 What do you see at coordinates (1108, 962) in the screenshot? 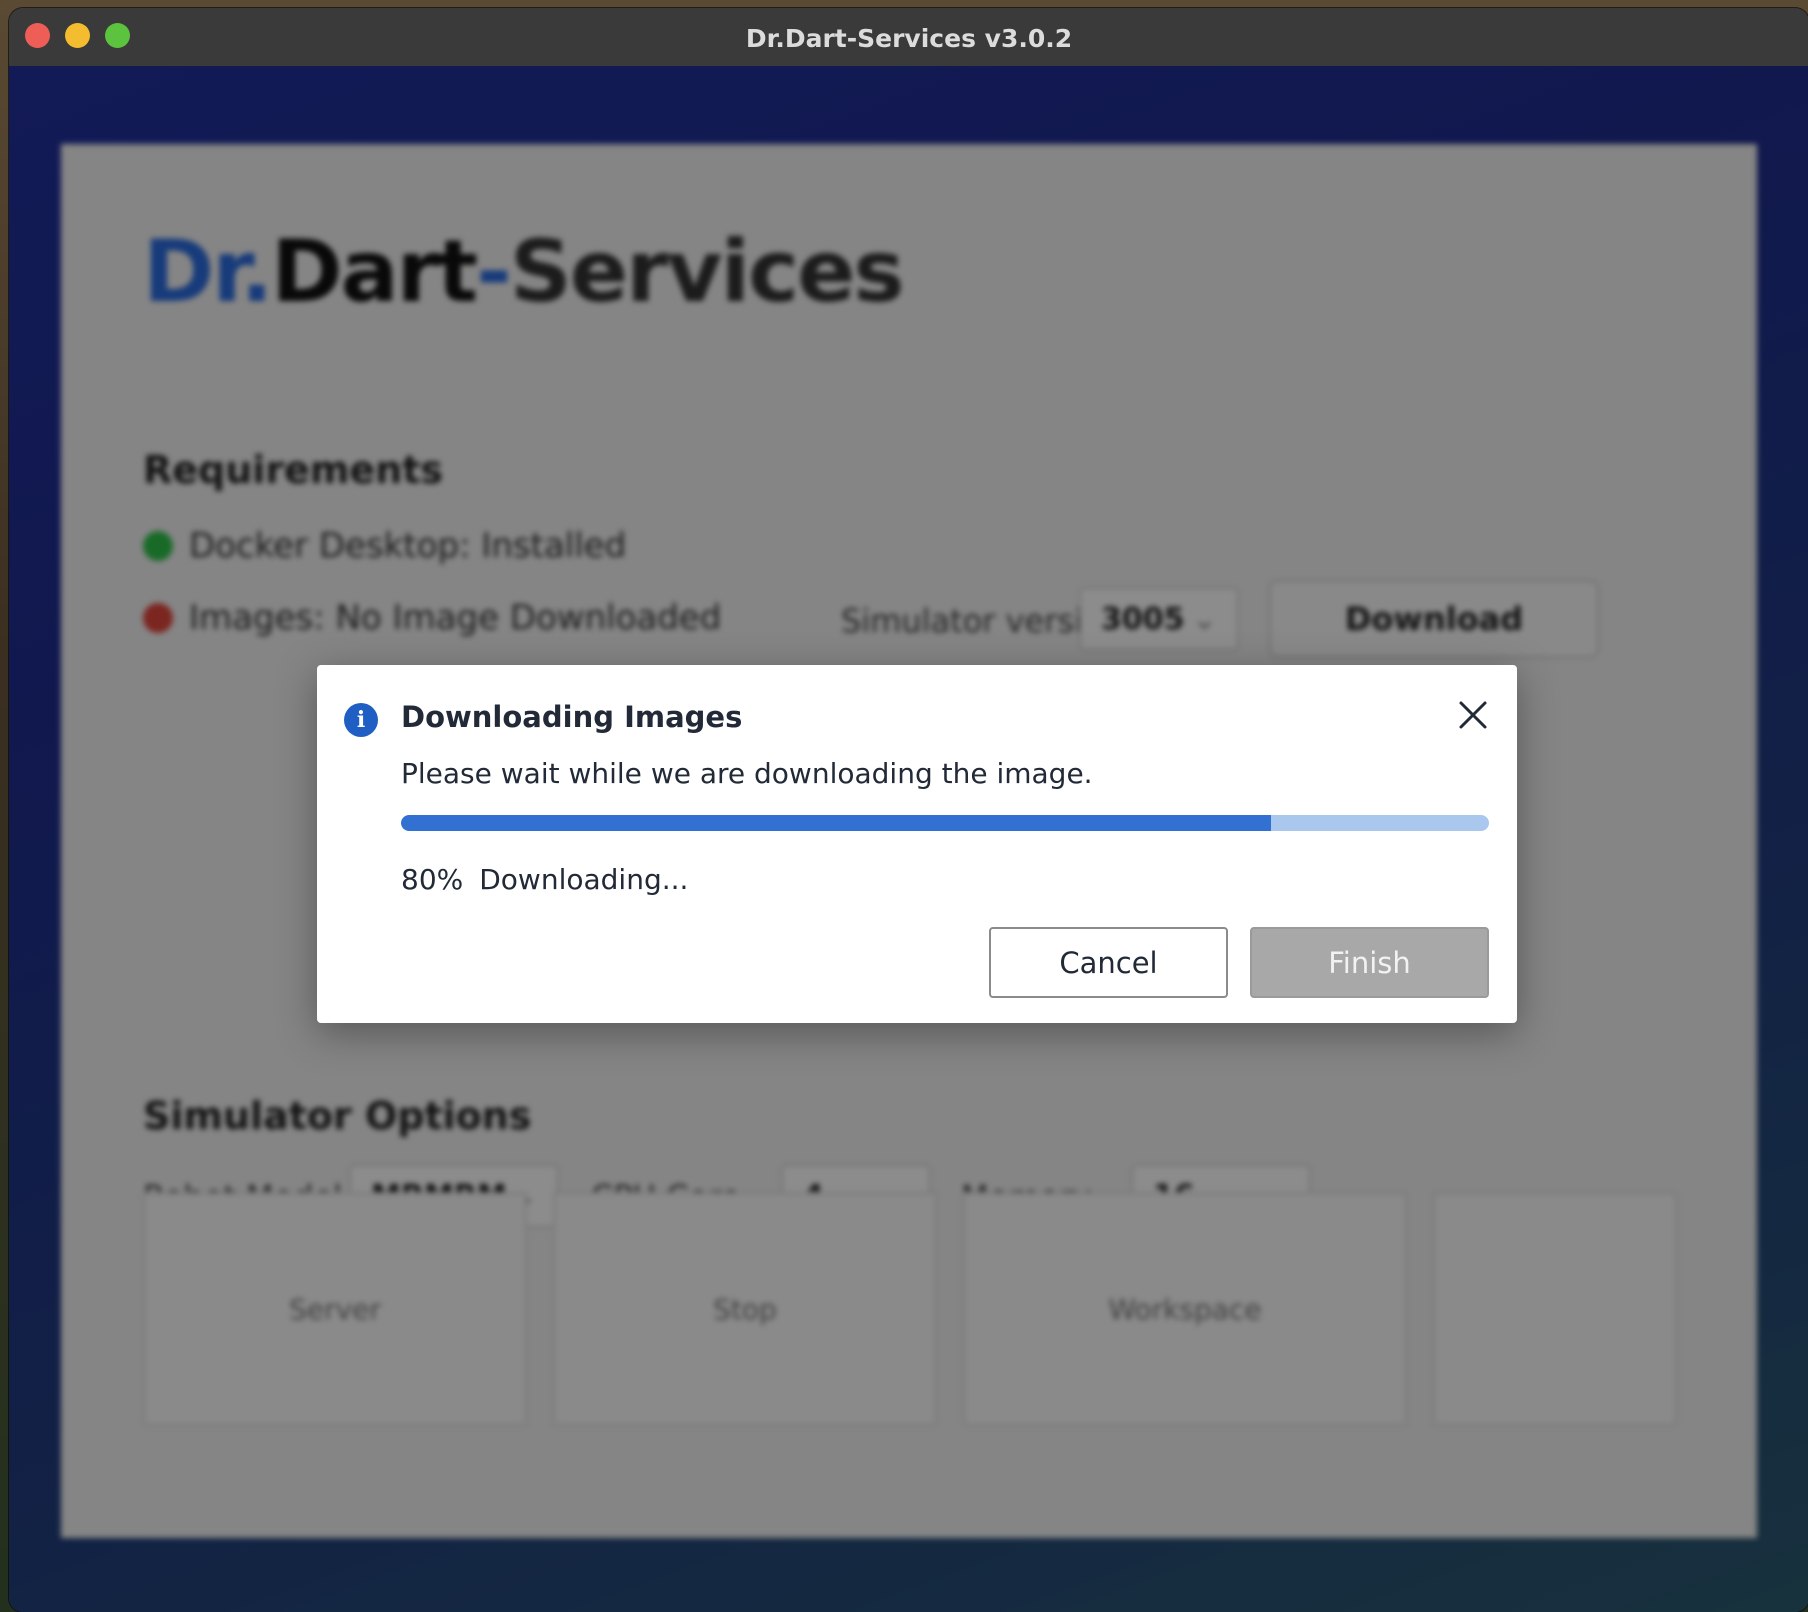
I see `cancel-button: Cancel` at bounding box center [1108, 962].